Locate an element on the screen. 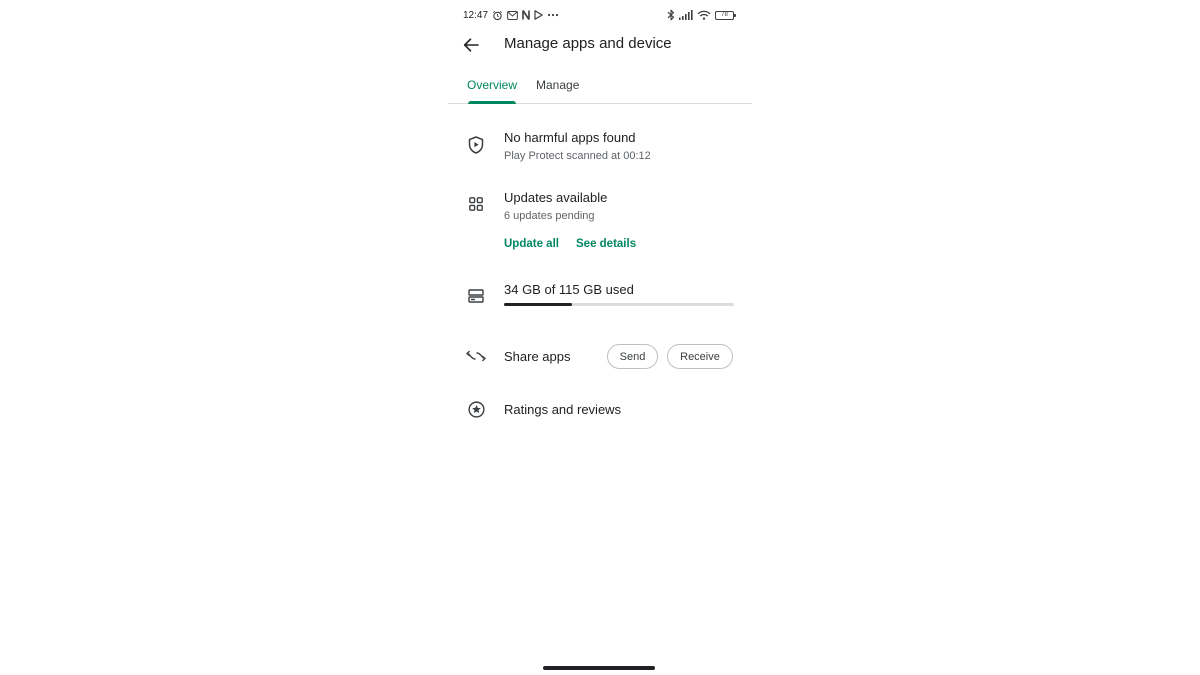  gmail-icon is located at coordinates (512, 15).